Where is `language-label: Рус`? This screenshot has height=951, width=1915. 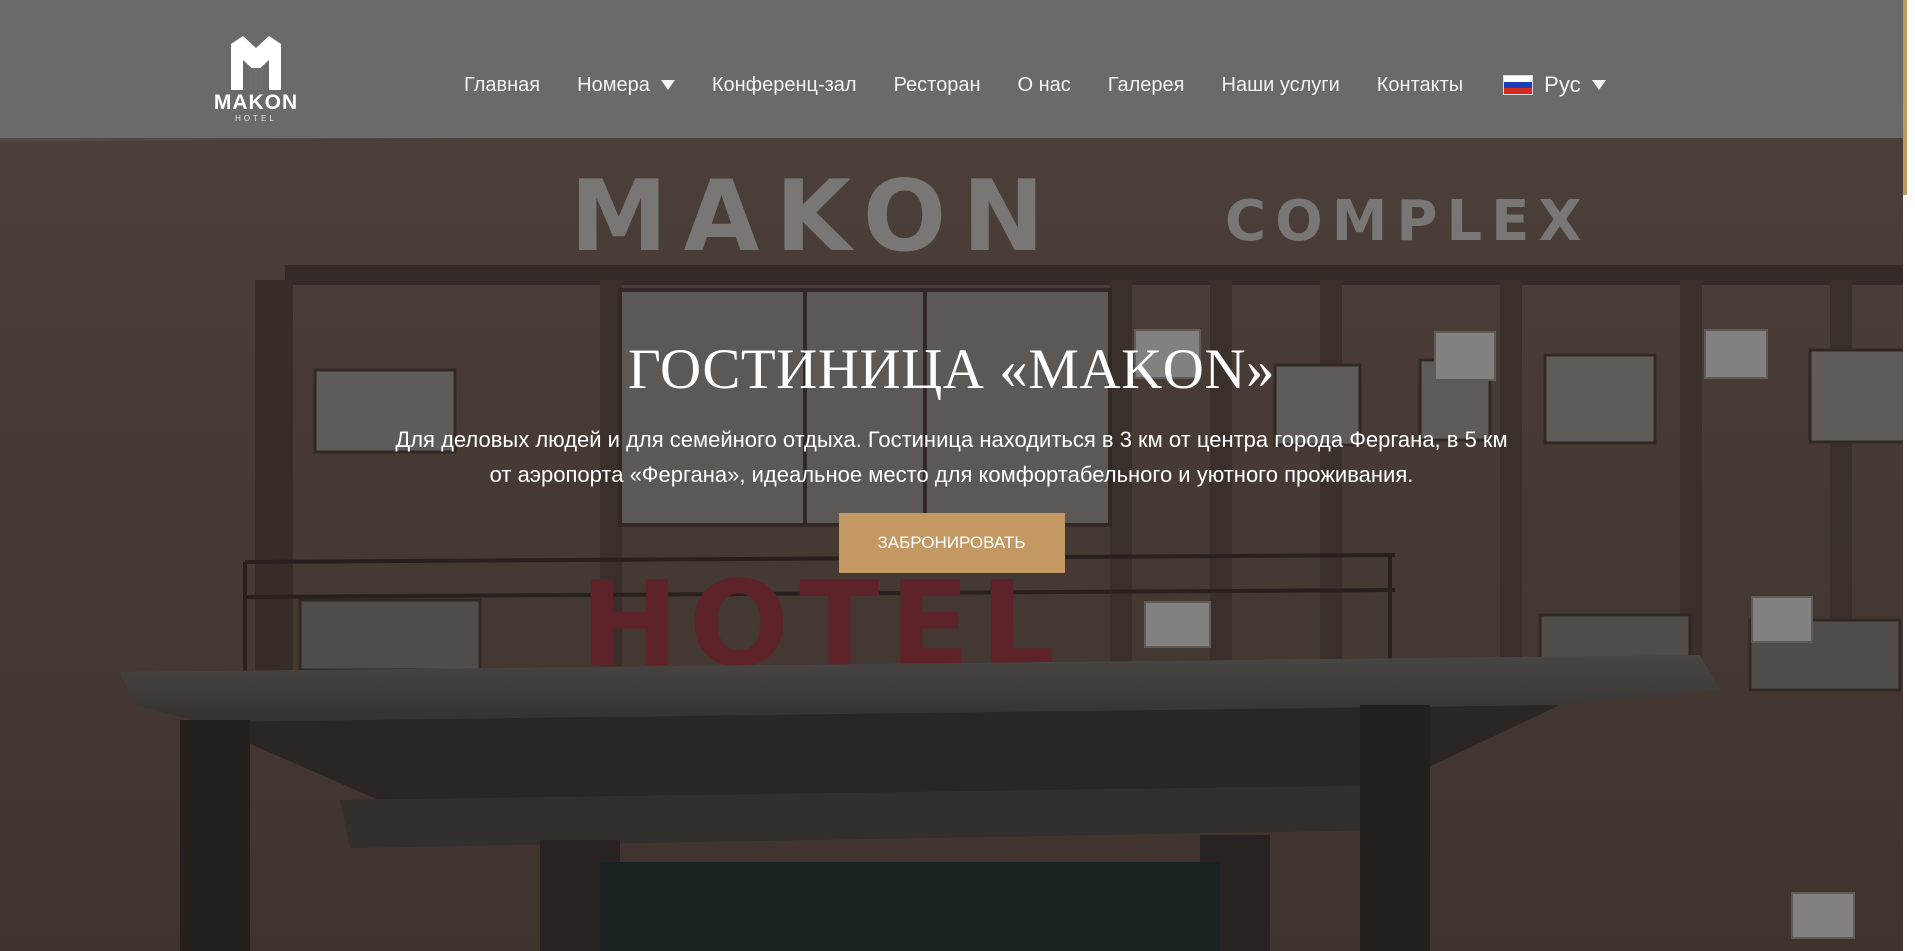 language-label: Рус is located at coordinates (1562, 84).